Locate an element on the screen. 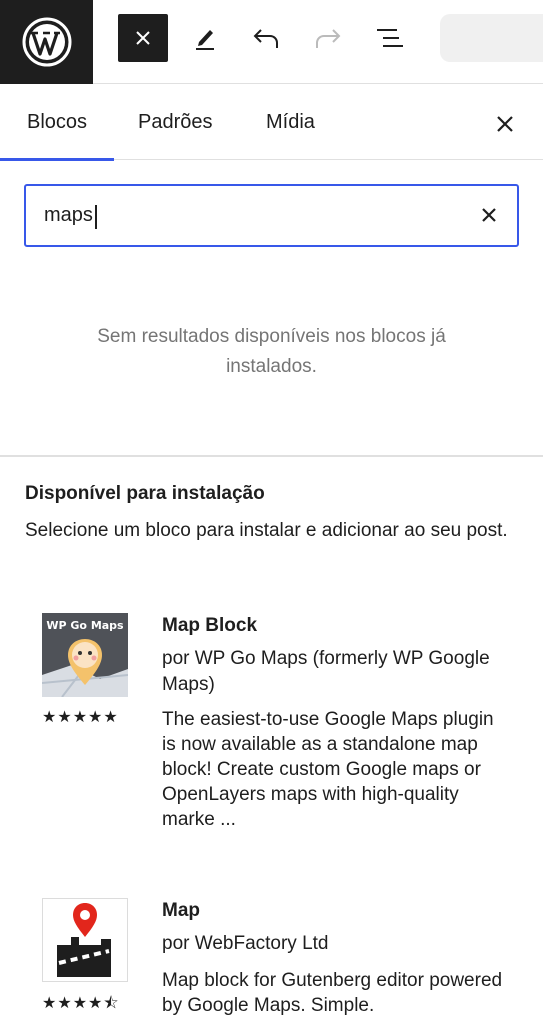 The width and height of the screenshot is (543, 1024). tab-media: Mídia is located at coordinates (290, 122).